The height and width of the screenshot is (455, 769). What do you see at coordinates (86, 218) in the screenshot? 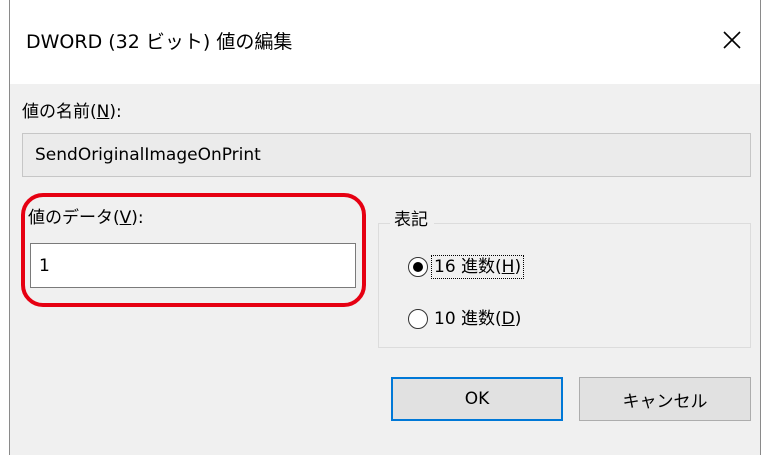
I see `value-data-label: 値のデータ(V):` at bounding box center [86, 218].